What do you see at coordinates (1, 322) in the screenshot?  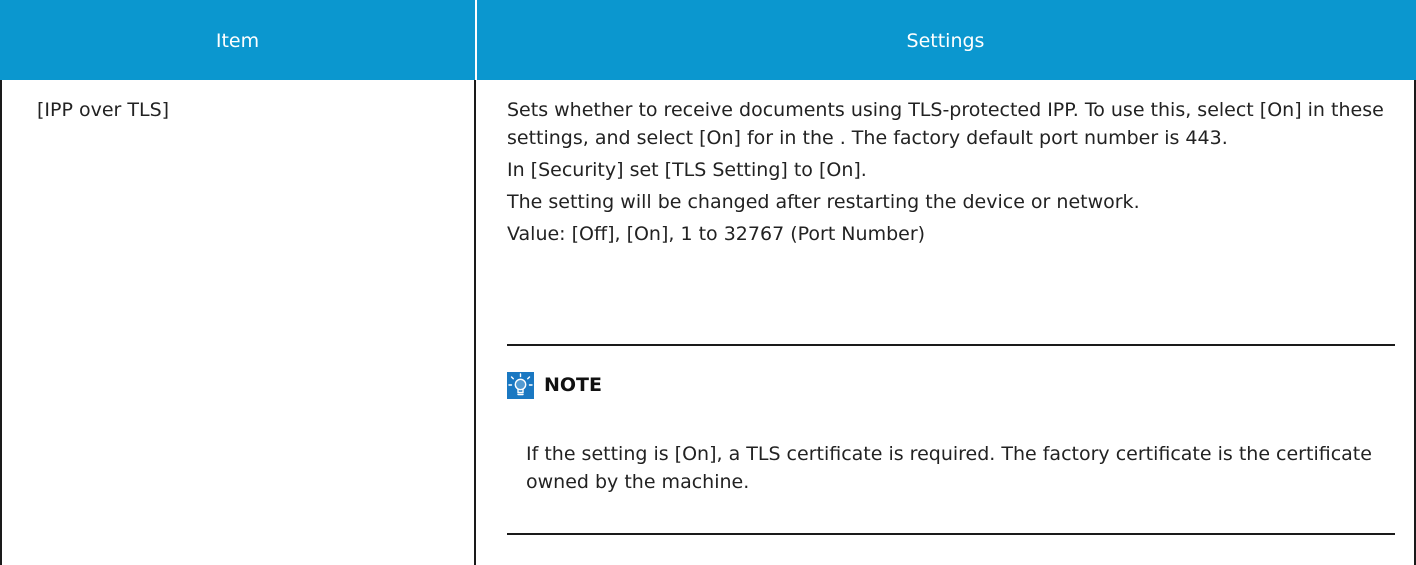 I see `table-border-left` at bounding box center [1, 322].